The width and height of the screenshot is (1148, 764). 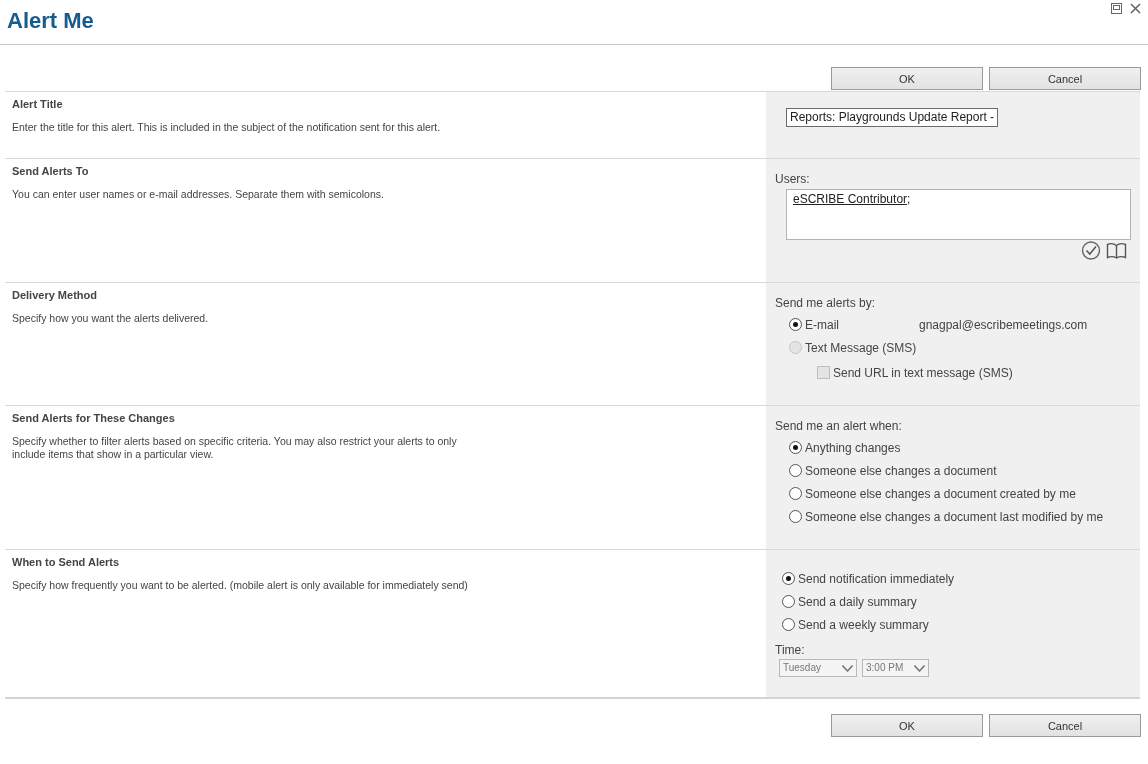 What do you see at coordinates (954, 516) in the screenshot?
I see `option-label: Someone else changes a document last modified by me` at bounding box center [954, 516].